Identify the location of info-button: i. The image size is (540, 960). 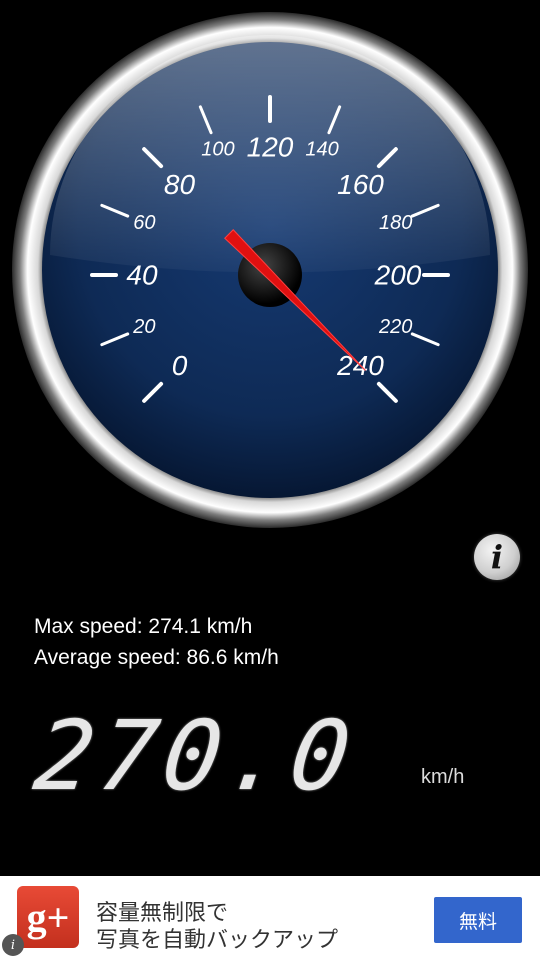
(497, 557).